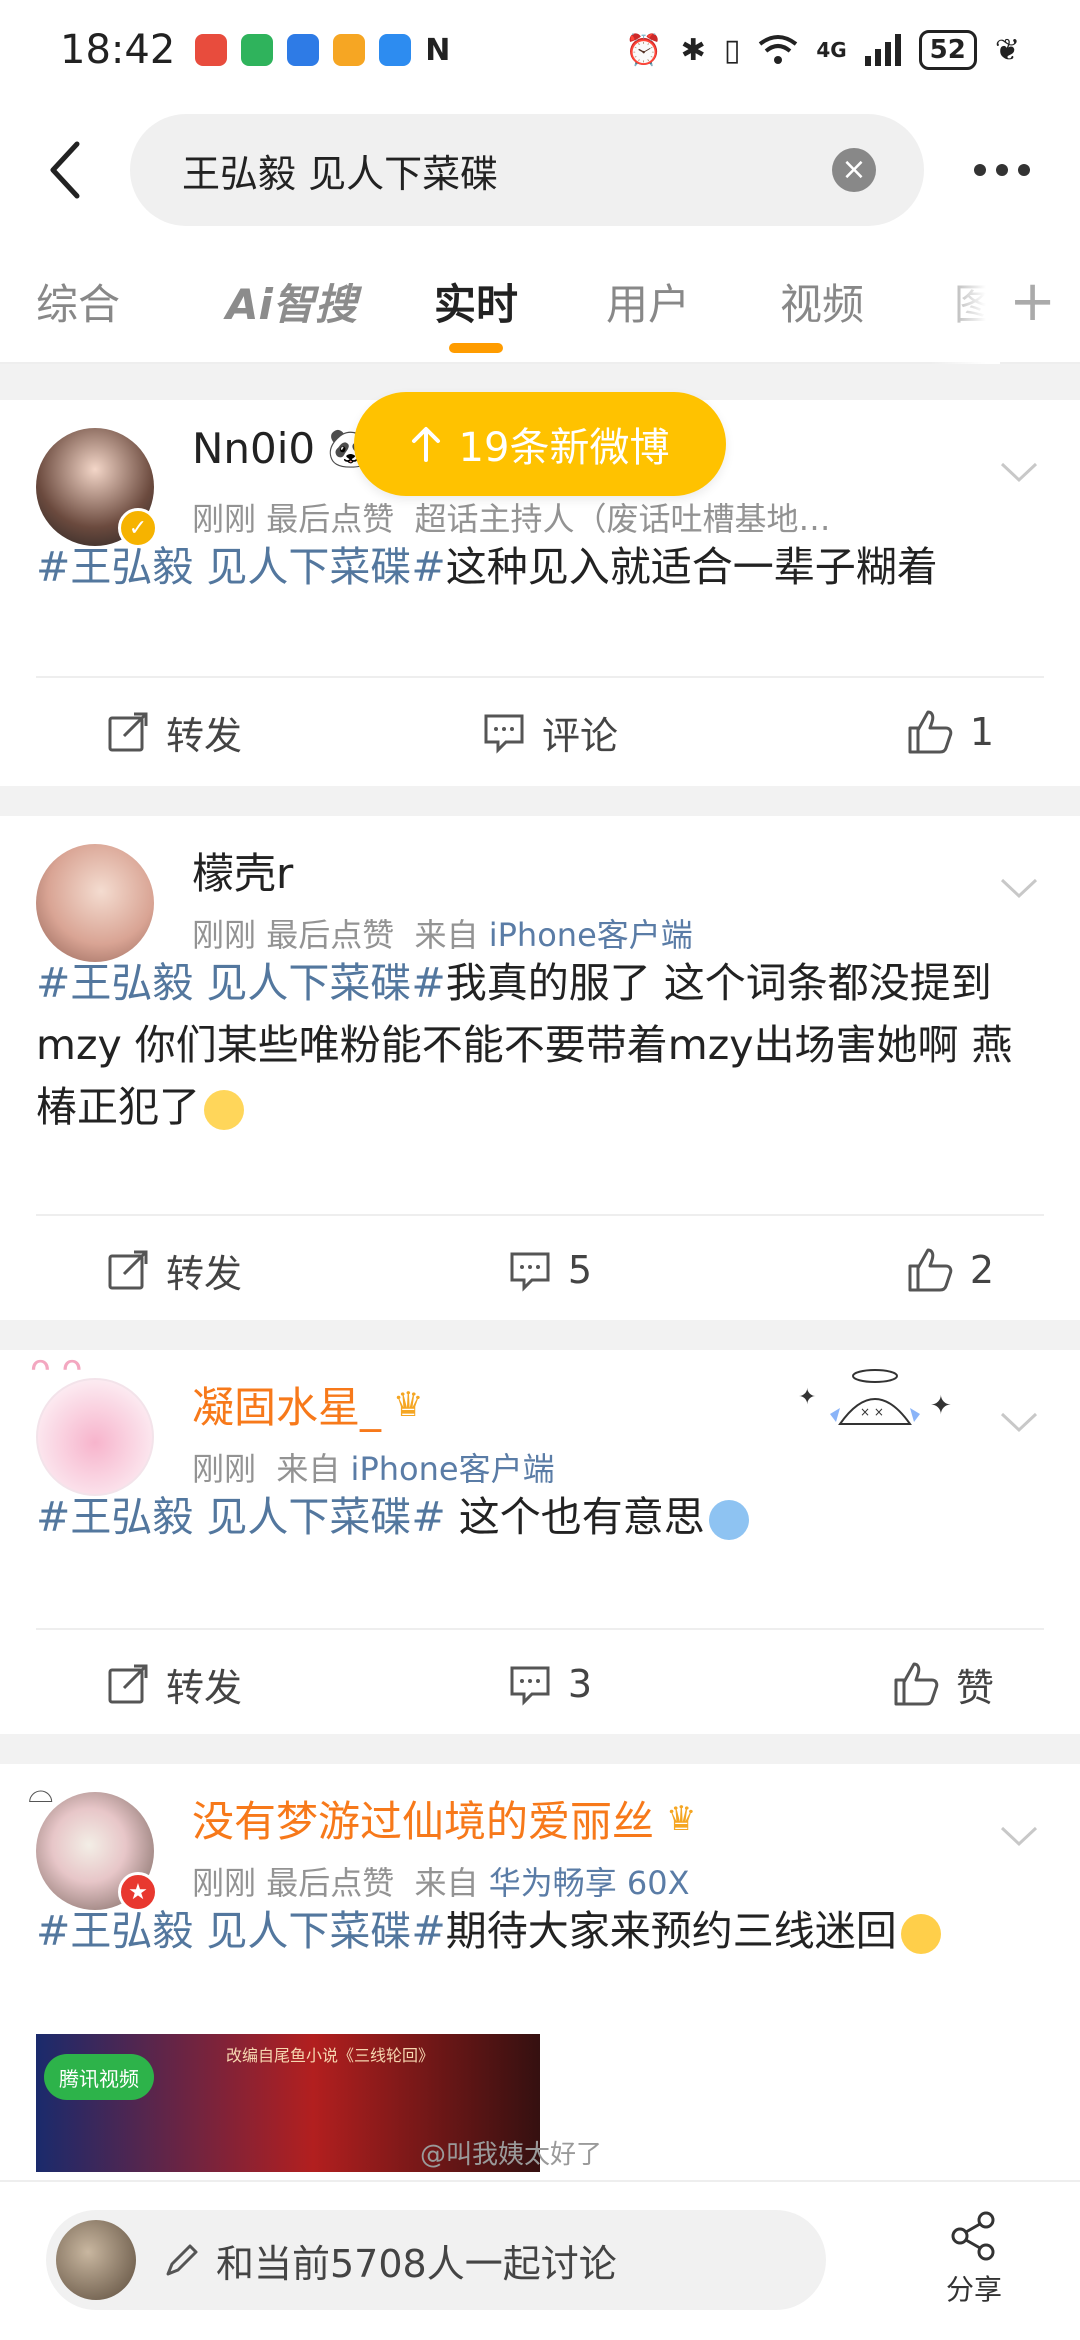 This screenshot has width=1080, height=2340. I want to click on status-bar: 18:42 N ⏰ ✱ ▯ 4G 52 ❦, so click(540, 50).